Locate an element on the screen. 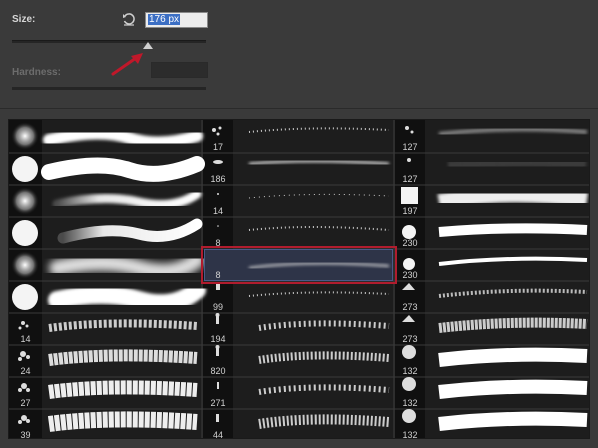 This screenshot has height=448, width=598. panel-divider is located at coordinates (299, 108).